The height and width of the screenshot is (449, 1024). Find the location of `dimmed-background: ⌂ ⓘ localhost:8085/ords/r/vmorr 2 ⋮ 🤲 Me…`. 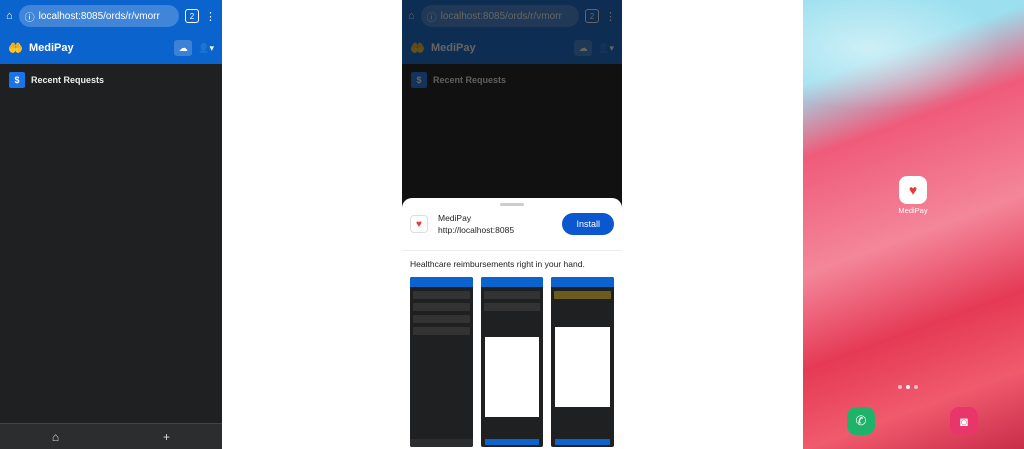

dimmed-background: ⌂ ⓘ localhost:8085/ords/r/vmorr 2 ⋮ 🤲 Me… is located at coordinates (512, 48).